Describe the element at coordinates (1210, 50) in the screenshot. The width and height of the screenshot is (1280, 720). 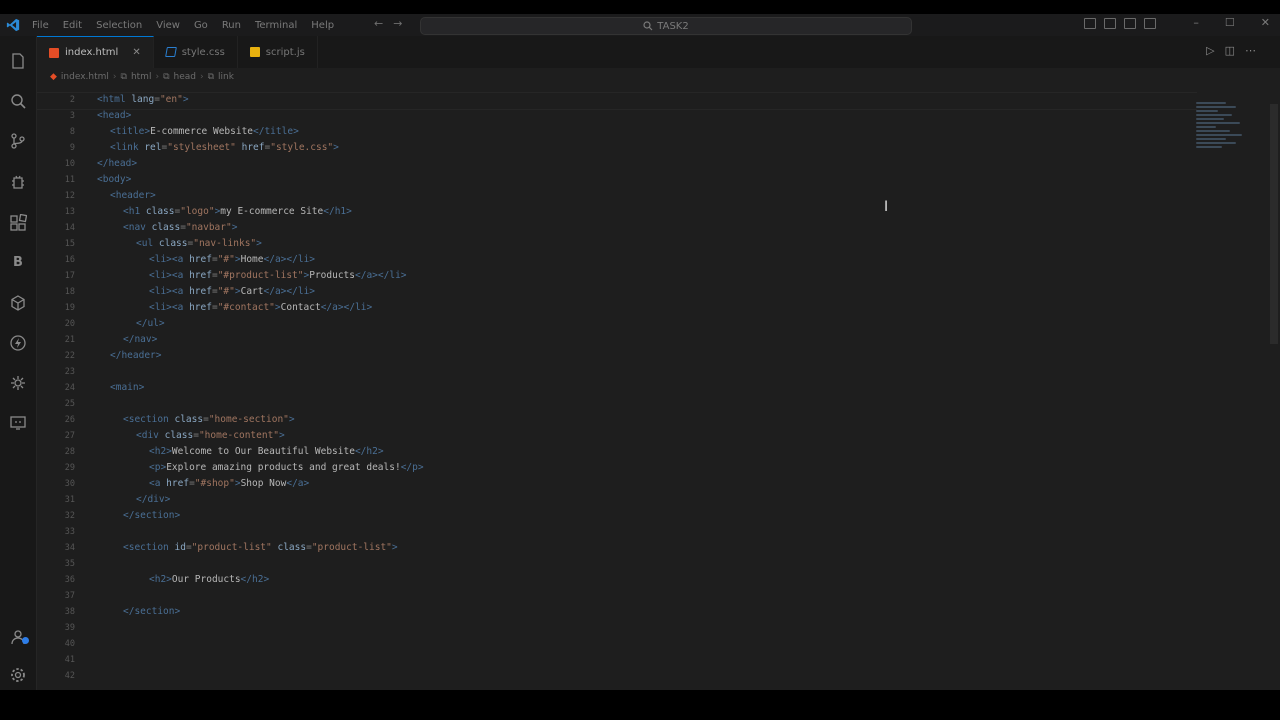
I see `run-play-icon: ▷` at that location.